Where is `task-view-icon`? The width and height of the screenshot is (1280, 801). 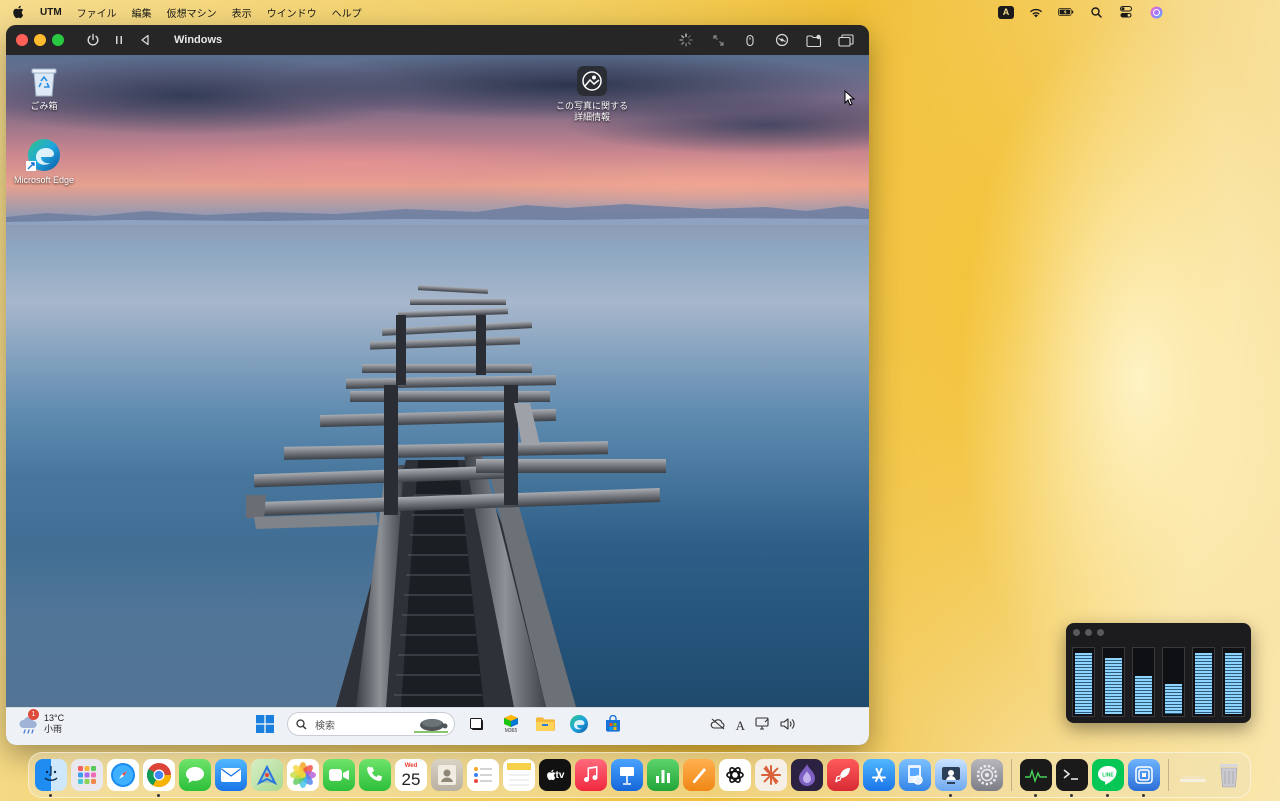 task-view-icon is located at coordinates (477, 724).